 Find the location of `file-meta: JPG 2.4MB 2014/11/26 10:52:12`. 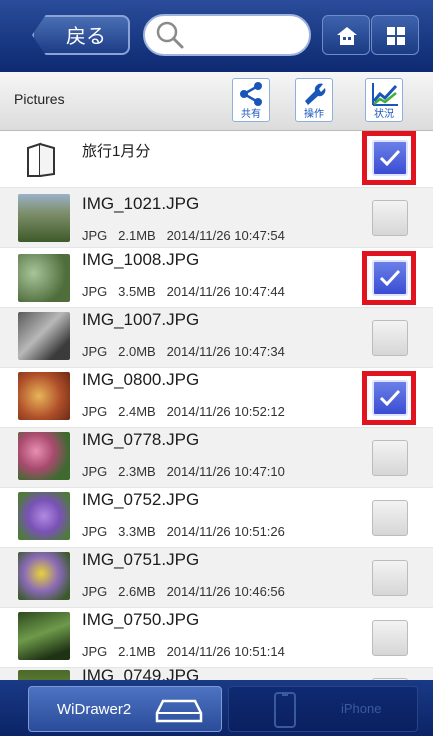

file-meta: JPG 2.4MB 2014/11/26 10:52:12 is located at coordinates (183, 411).